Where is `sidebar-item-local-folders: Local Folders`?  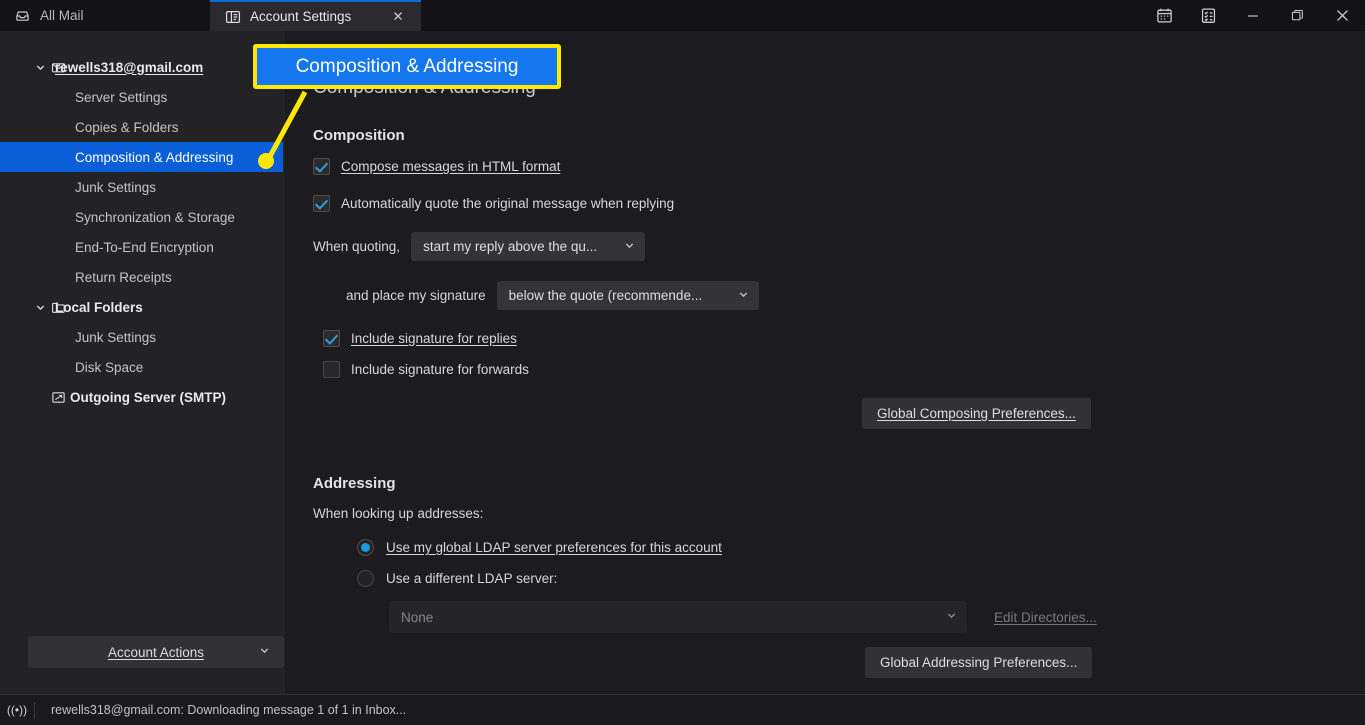
sidebar-item-local-folders: Local Folders is located at coordinates (142, 307).